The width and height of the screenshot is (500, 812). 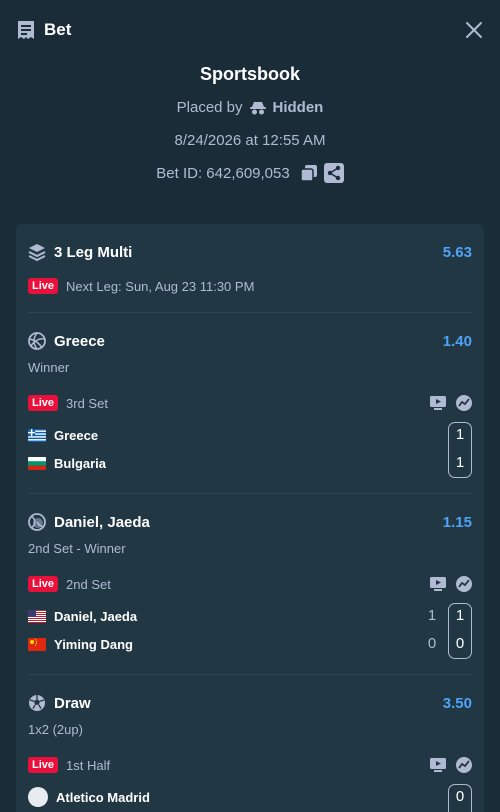 I want to click on leg-market: 1x2 (2up), so click(x=55, y=729).